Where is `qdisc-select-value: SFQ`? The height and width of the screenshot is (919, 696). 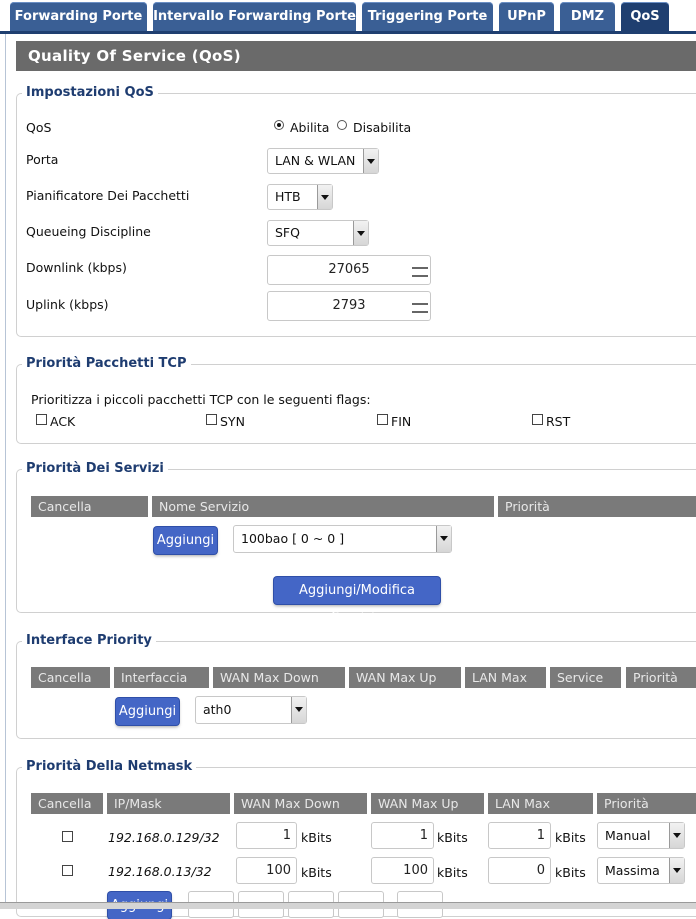 qdisc-select-value: SFQ is located at coordinates (287, 232).